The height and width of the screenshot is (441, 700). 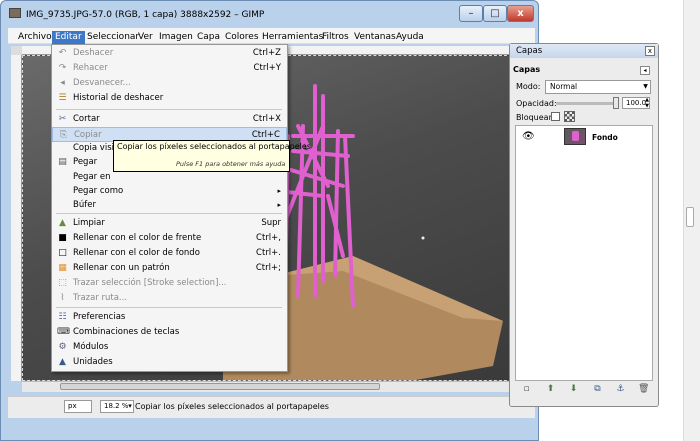 I want to click on eye-visibility-icon: 👁, so click(x=528, y=137).